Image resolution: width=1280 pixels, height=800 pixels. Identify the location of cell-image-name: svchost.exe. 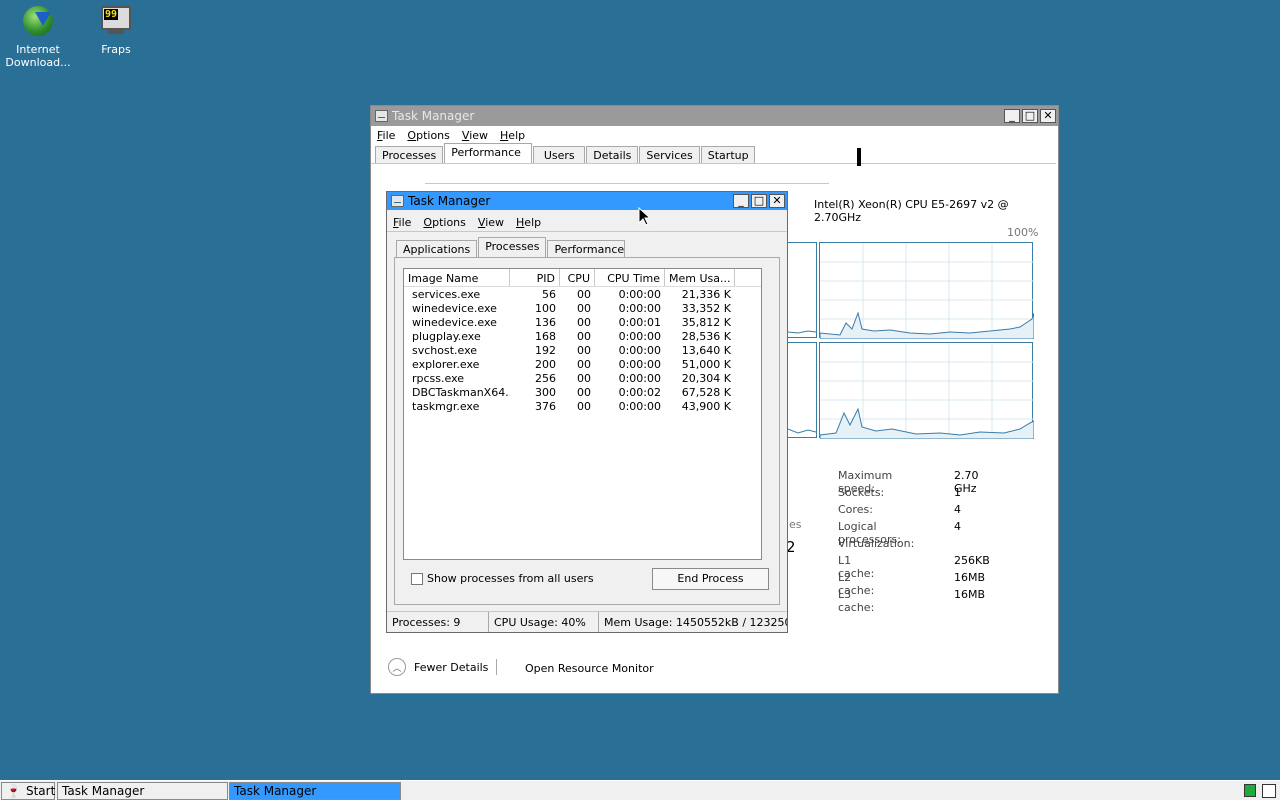
(445, 350).